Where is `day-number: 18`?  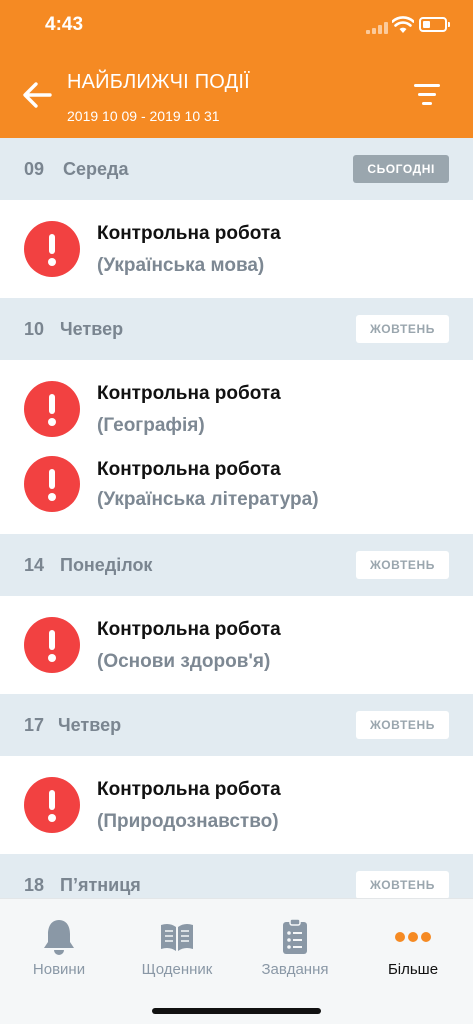
day-number: 18 is located at coordinates (34, 885).